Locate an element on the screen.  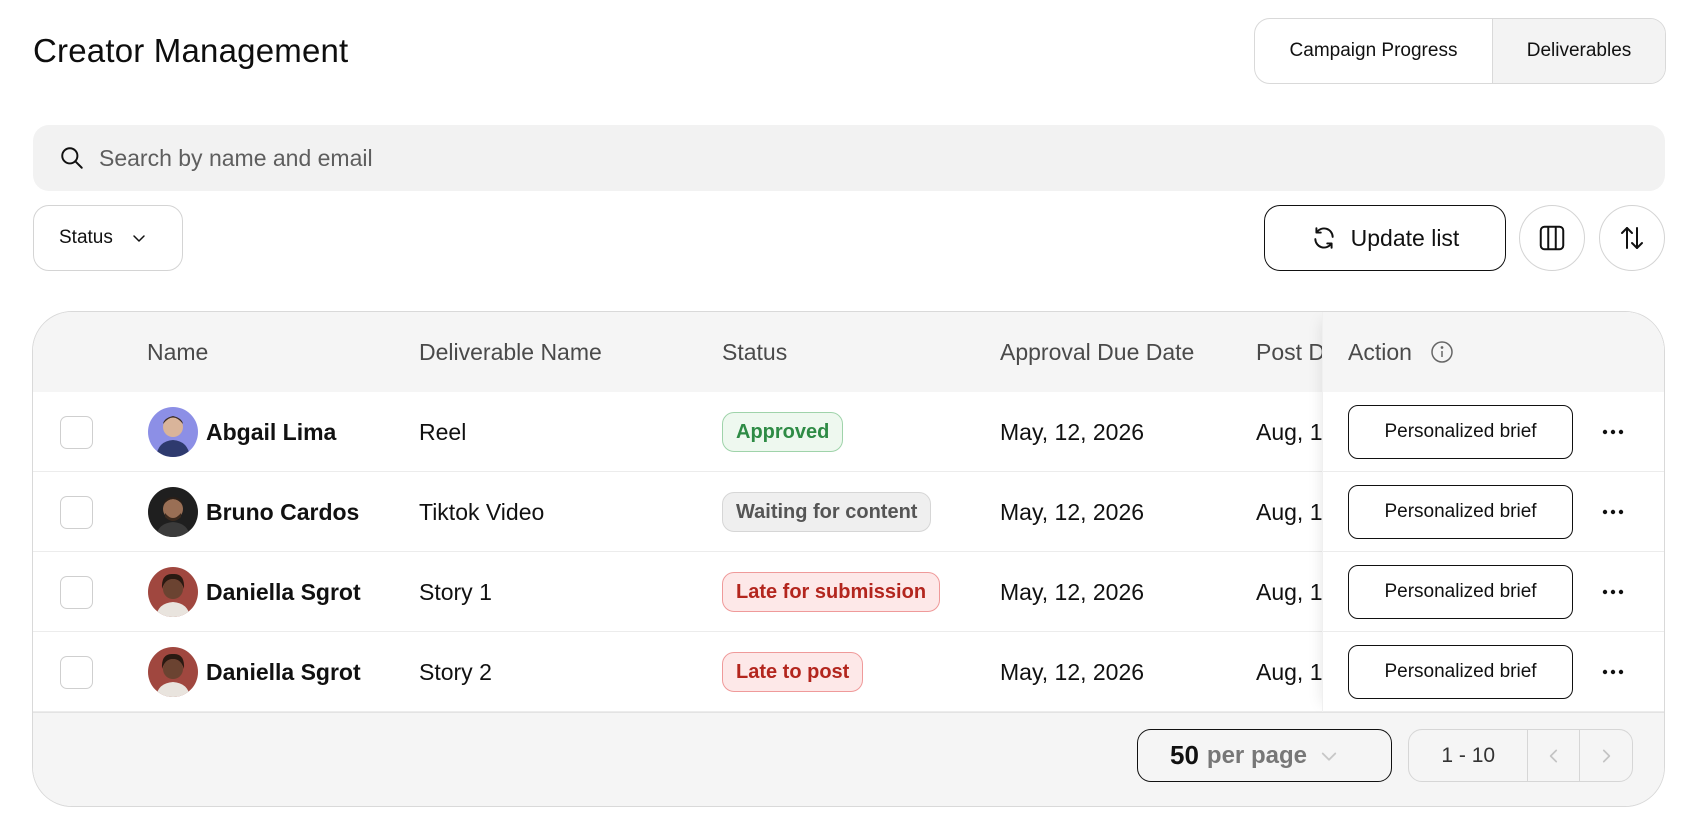
status-cell: Approved is located at coordinates (783, 432).